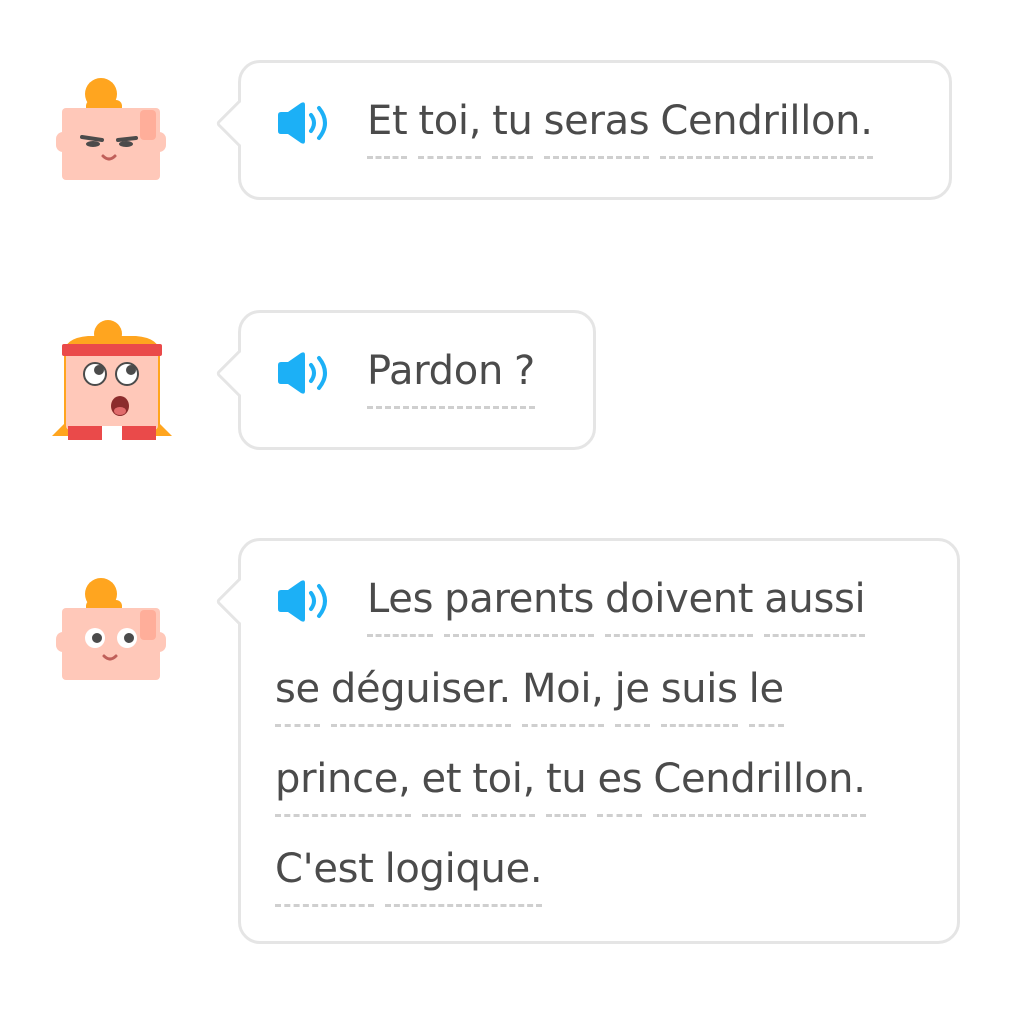  I want to click on message-text-line: C'est logique., so click(409, 876).